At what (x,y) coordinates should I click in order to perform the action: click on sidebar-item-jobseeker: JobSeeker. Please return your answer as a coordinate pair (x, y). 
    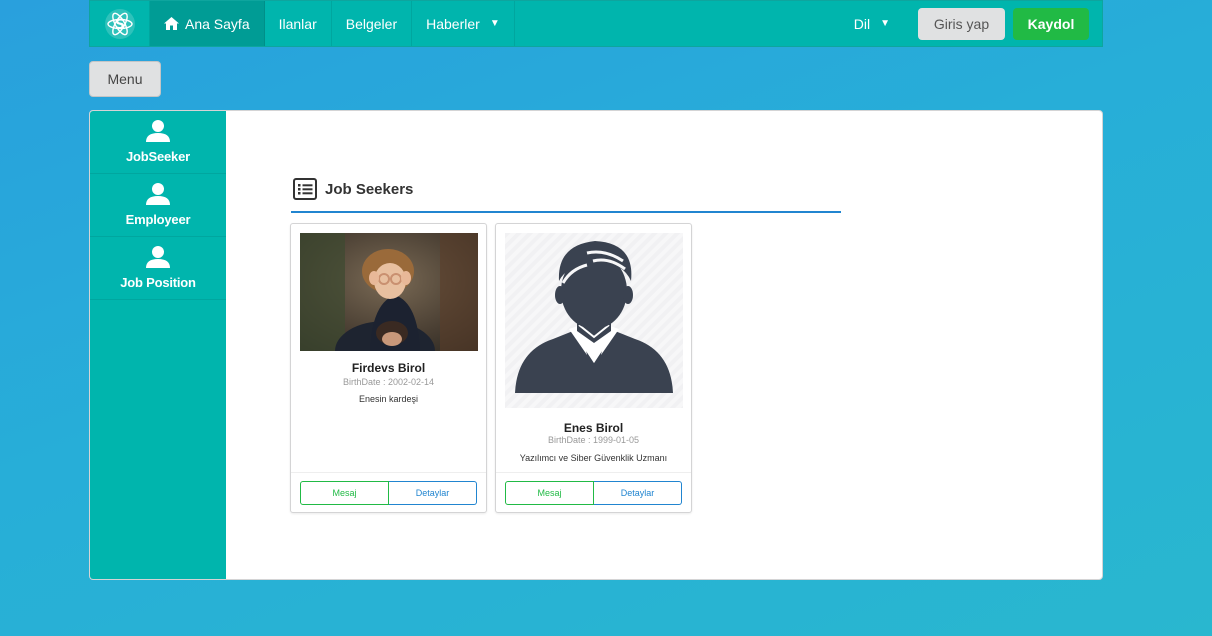
    Looking at the image, I should click on (158, 142).